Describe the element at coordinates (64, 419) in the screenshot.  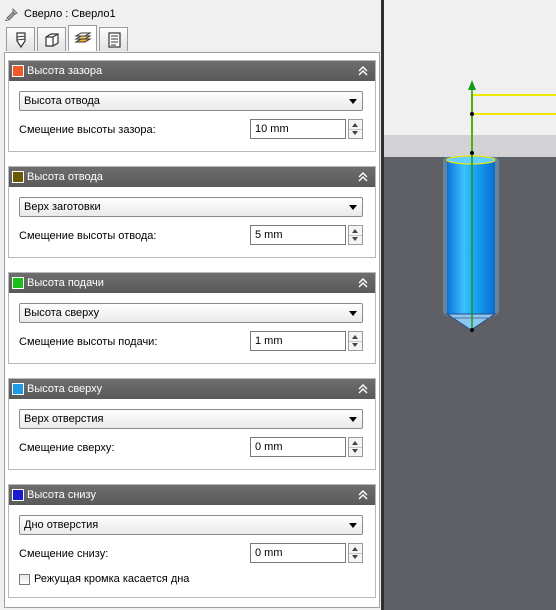
I see `dropdown-value: Верх отверстия` at that location.